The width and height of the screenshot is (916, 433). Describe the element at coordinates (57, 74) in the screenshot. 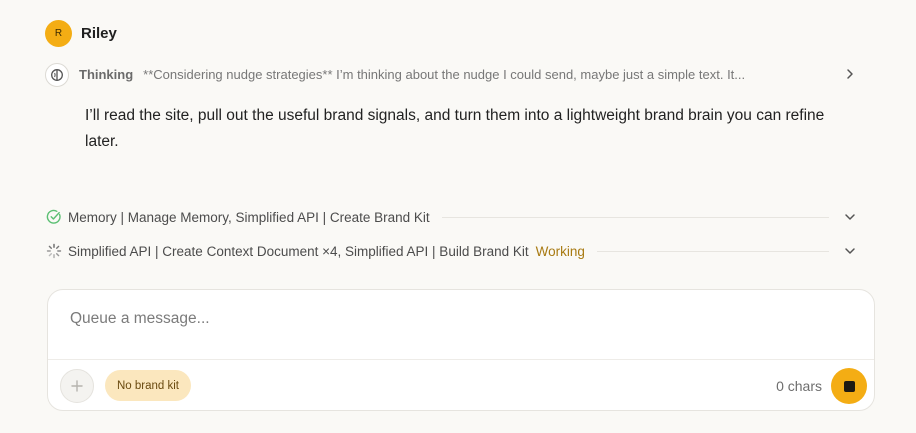

I see `brain-icon` at that location.